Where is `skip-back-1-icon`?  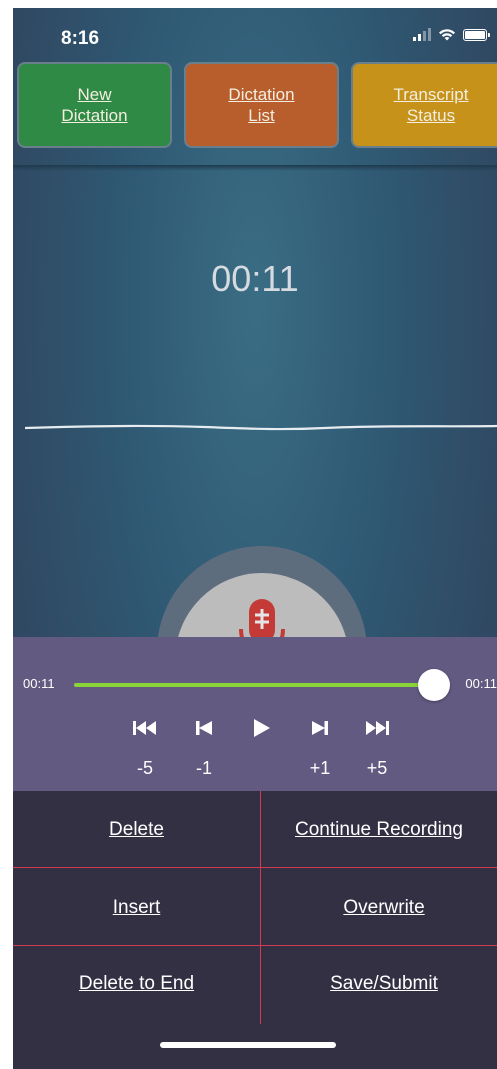 skip-back-1-icon is located at coordinates (204, 728).